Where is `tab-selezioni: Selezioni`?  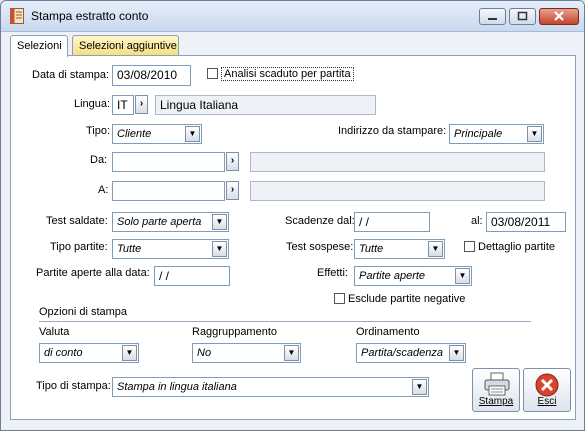 tab-selezioni: Selezioni is located at coordinates (39, 46).